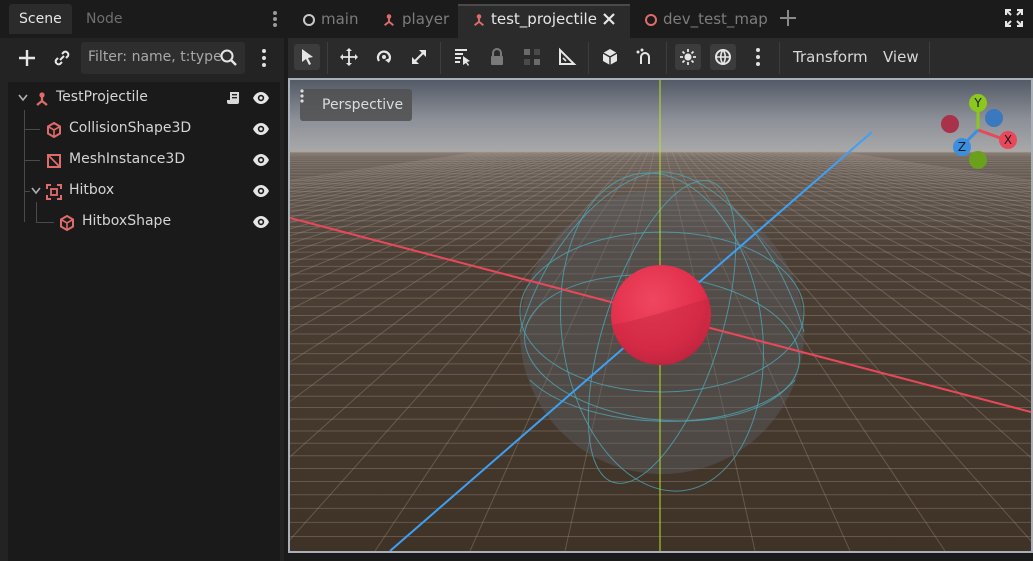 Image resolution: width=1033 pixels, height=561 pixels. What do you see at coordinates (978, 160) in the screenshot?
I see `gizmo-neg-y-icon` at bounding box center [978, 160].